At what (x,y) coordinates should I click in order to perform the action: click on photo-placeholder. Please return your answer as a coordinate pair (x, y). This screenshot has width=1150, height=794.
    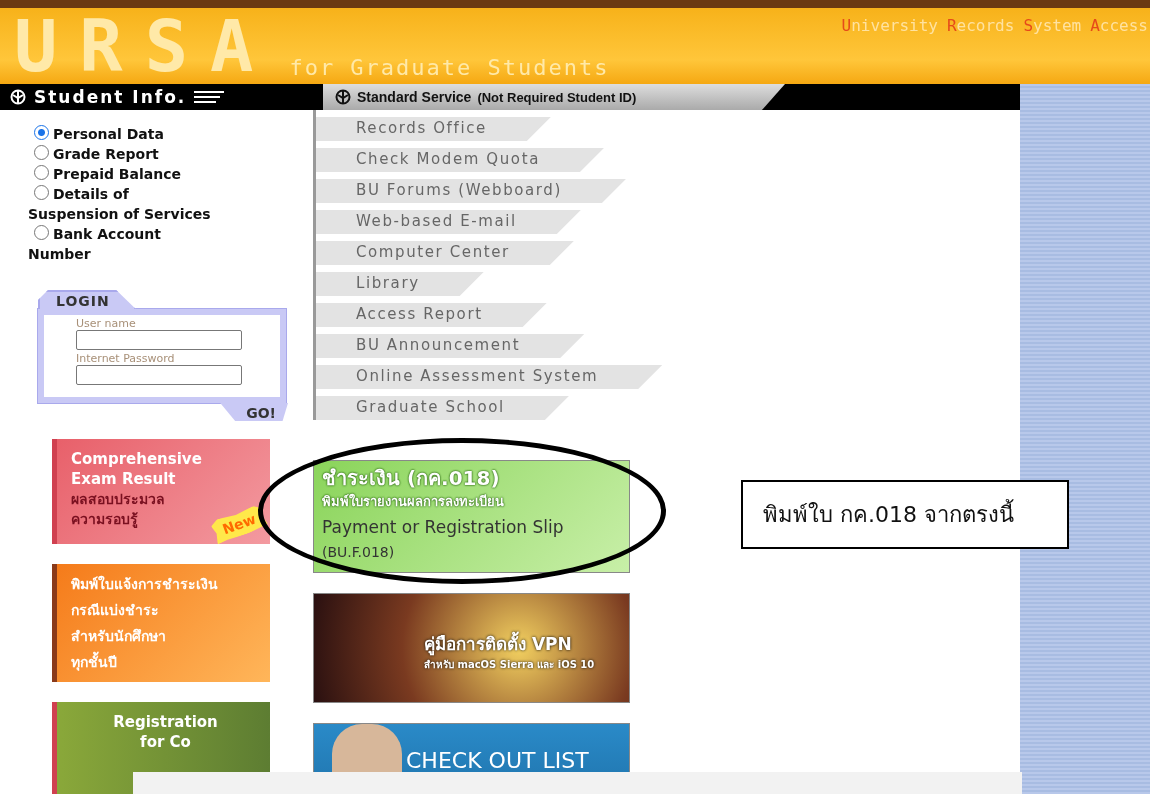
    Looking at the image, I should click on (367, 748).